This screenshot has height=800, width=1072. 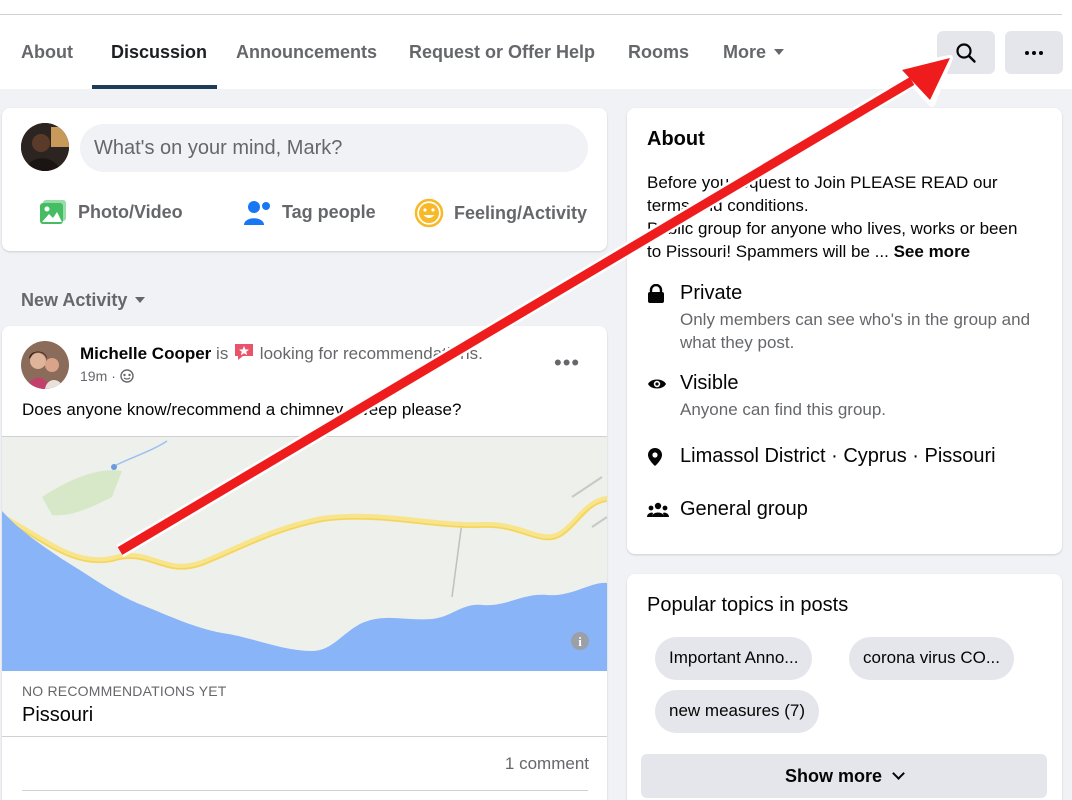 I want to click on show-more-label: Show more, so click(x=833, y=775).